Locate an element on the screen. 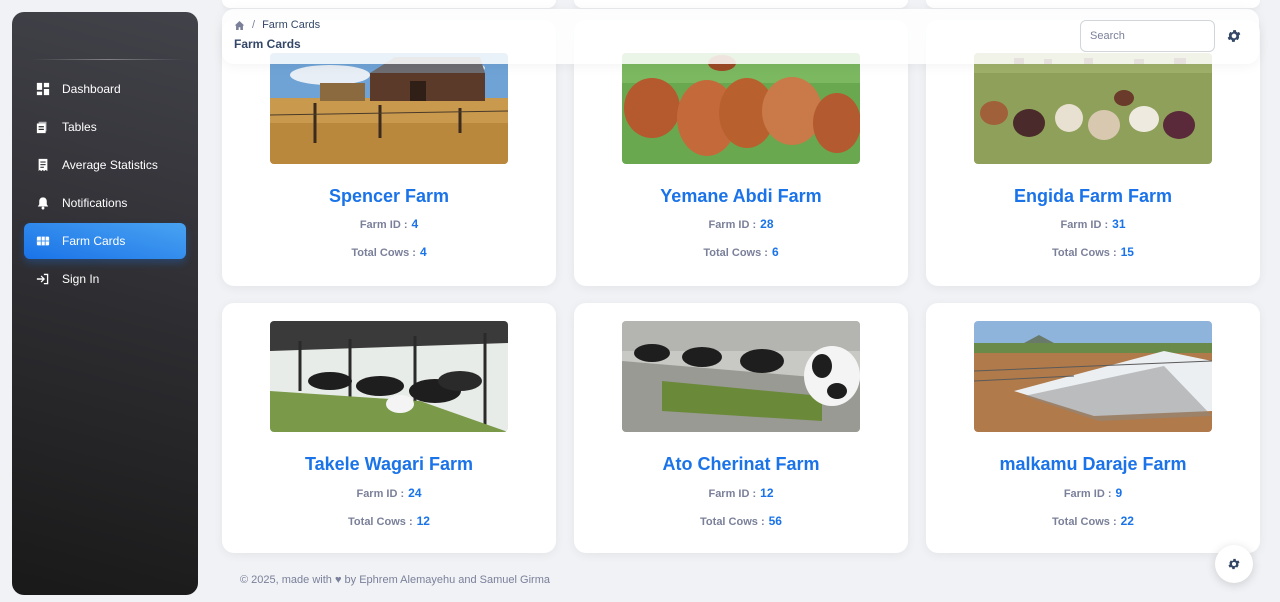  total-cows-row: Total Cows :6 is located at coordinates (741, 252).